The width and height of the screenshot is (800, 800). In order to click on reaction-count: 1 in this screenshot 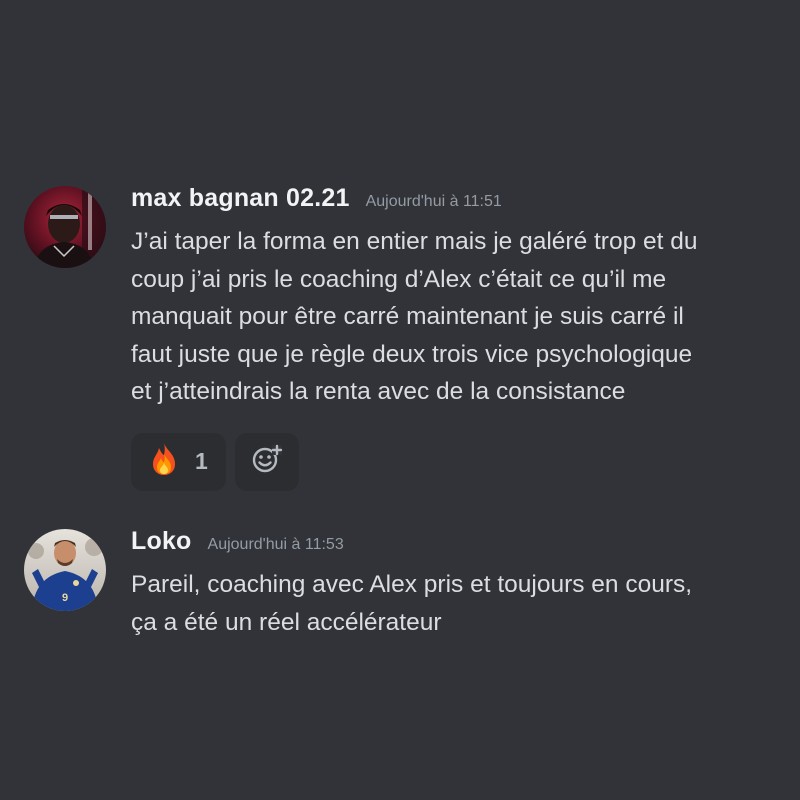, I will do `click(201, 461)`.